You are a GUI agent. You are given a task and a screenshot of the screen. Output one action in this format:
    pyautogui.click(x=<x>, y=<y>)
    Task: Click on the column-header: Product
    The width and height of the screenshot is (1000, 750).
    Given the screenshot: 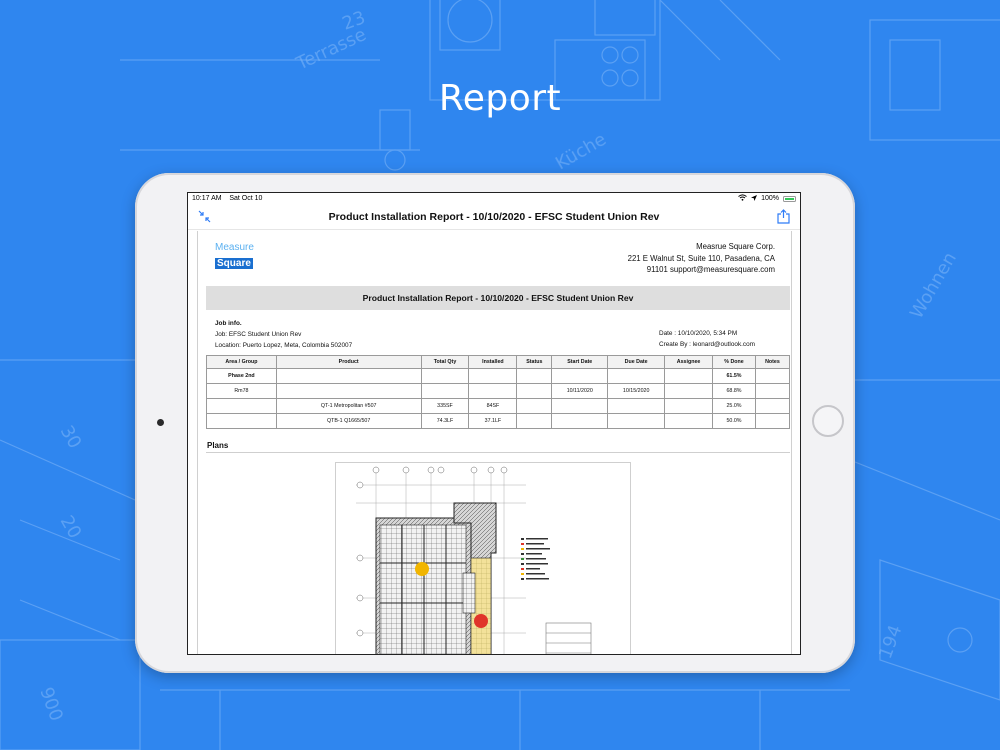 What is the action you would take?
    pyautogui.click(x=348, y=362)
    